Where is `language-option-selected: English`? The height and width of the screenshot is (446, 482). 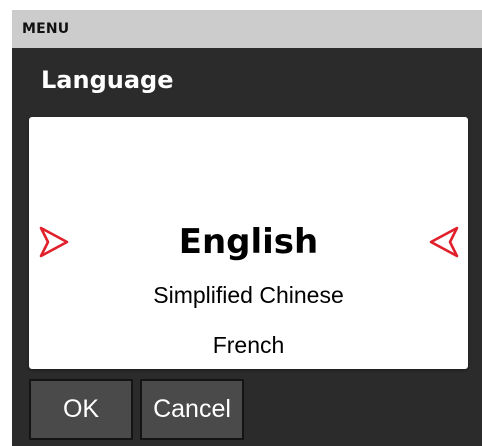
language-option-selected: English is located at coordinates (248, 242).